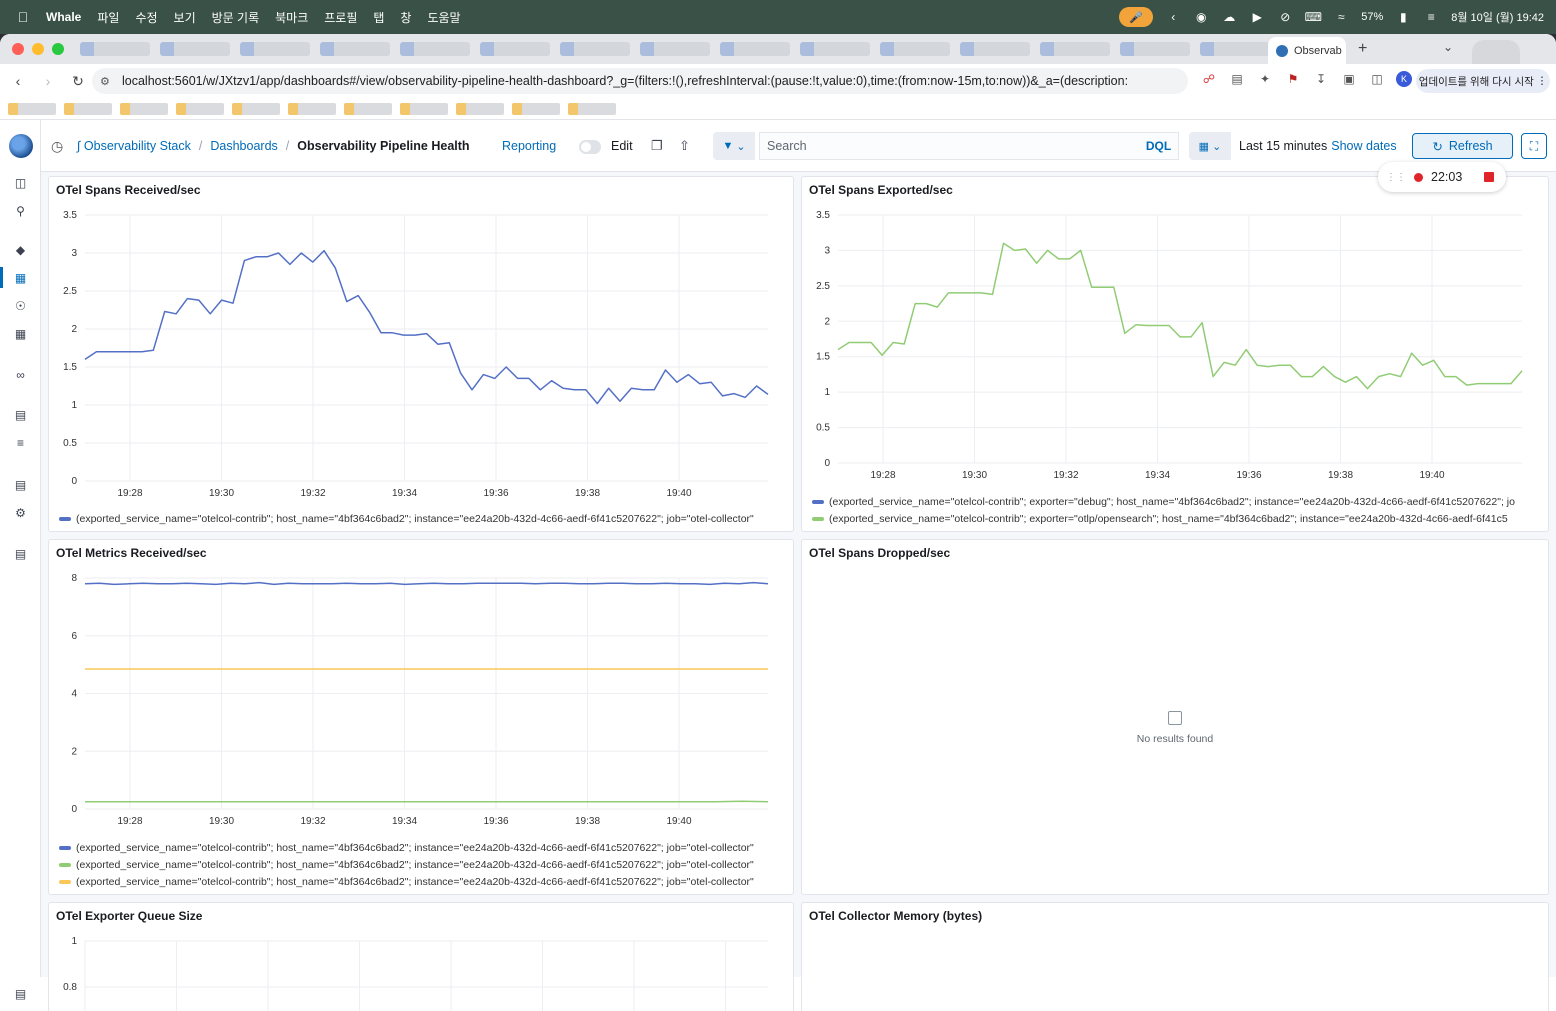 Image resolution: width=1556 pixels, height=1011 pixels. What do you see at coordinates (1431, 17) in the screenshot?
I see `control-center-icon: ≡` at bounding box center [1431, 17].